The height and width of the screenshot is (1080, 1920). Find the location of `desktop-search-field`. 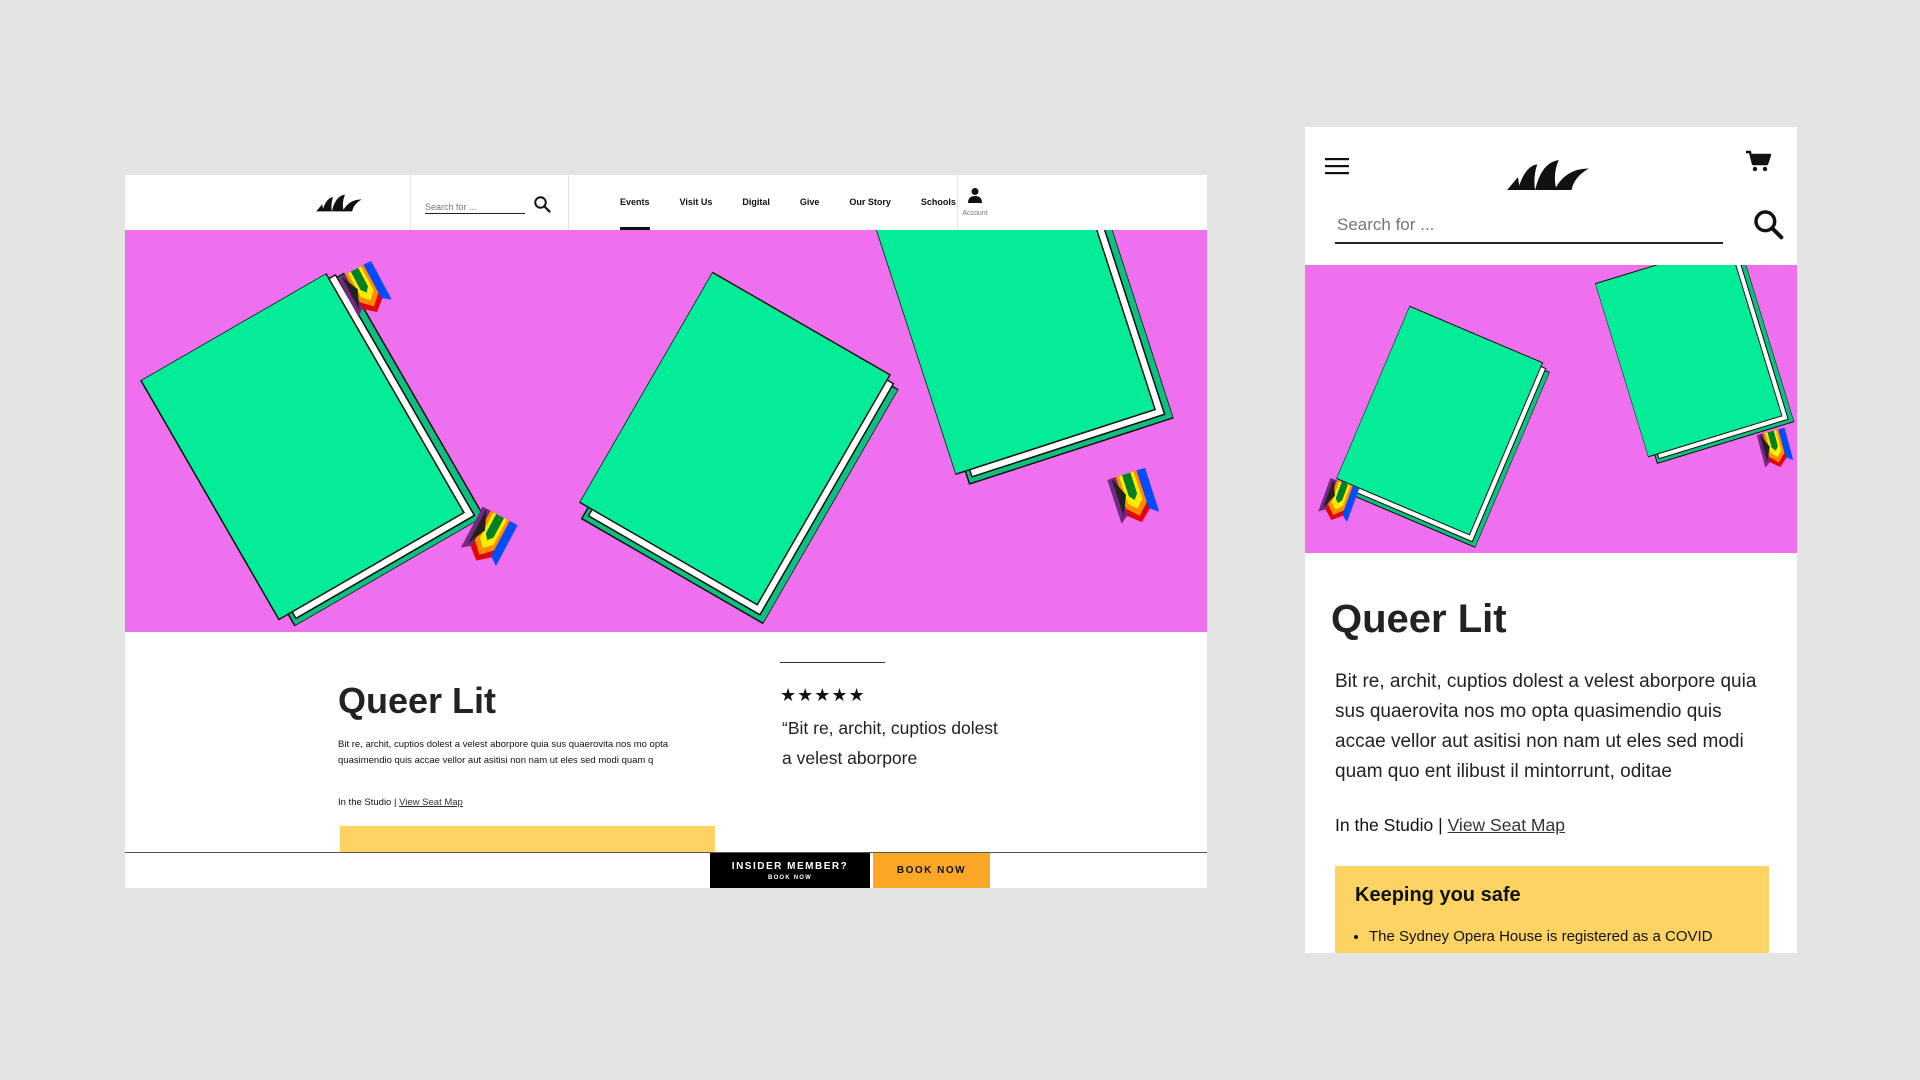

desktop-search-field is located at coordinates (475, 205).